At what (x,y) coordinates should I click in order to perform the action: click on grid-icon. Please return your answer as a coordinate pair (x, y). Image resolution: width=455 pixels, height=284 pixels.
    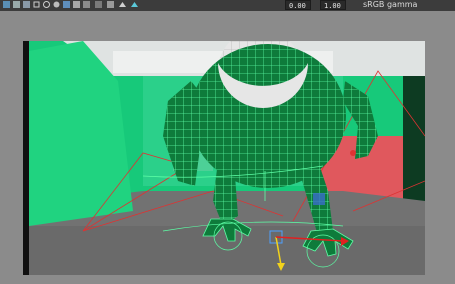
    Looking at the image, I should click on (6, 4).